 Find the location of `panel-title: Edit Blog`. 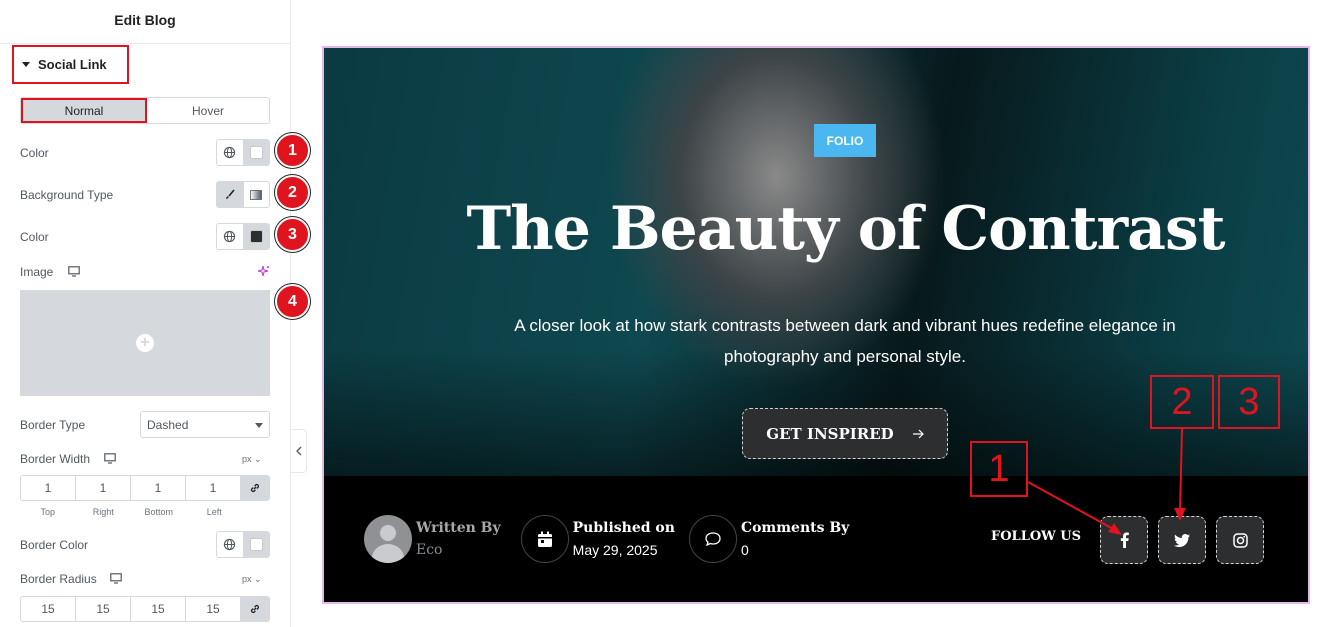

panel-title: Edit Blog is located at coordinates (145, 20).